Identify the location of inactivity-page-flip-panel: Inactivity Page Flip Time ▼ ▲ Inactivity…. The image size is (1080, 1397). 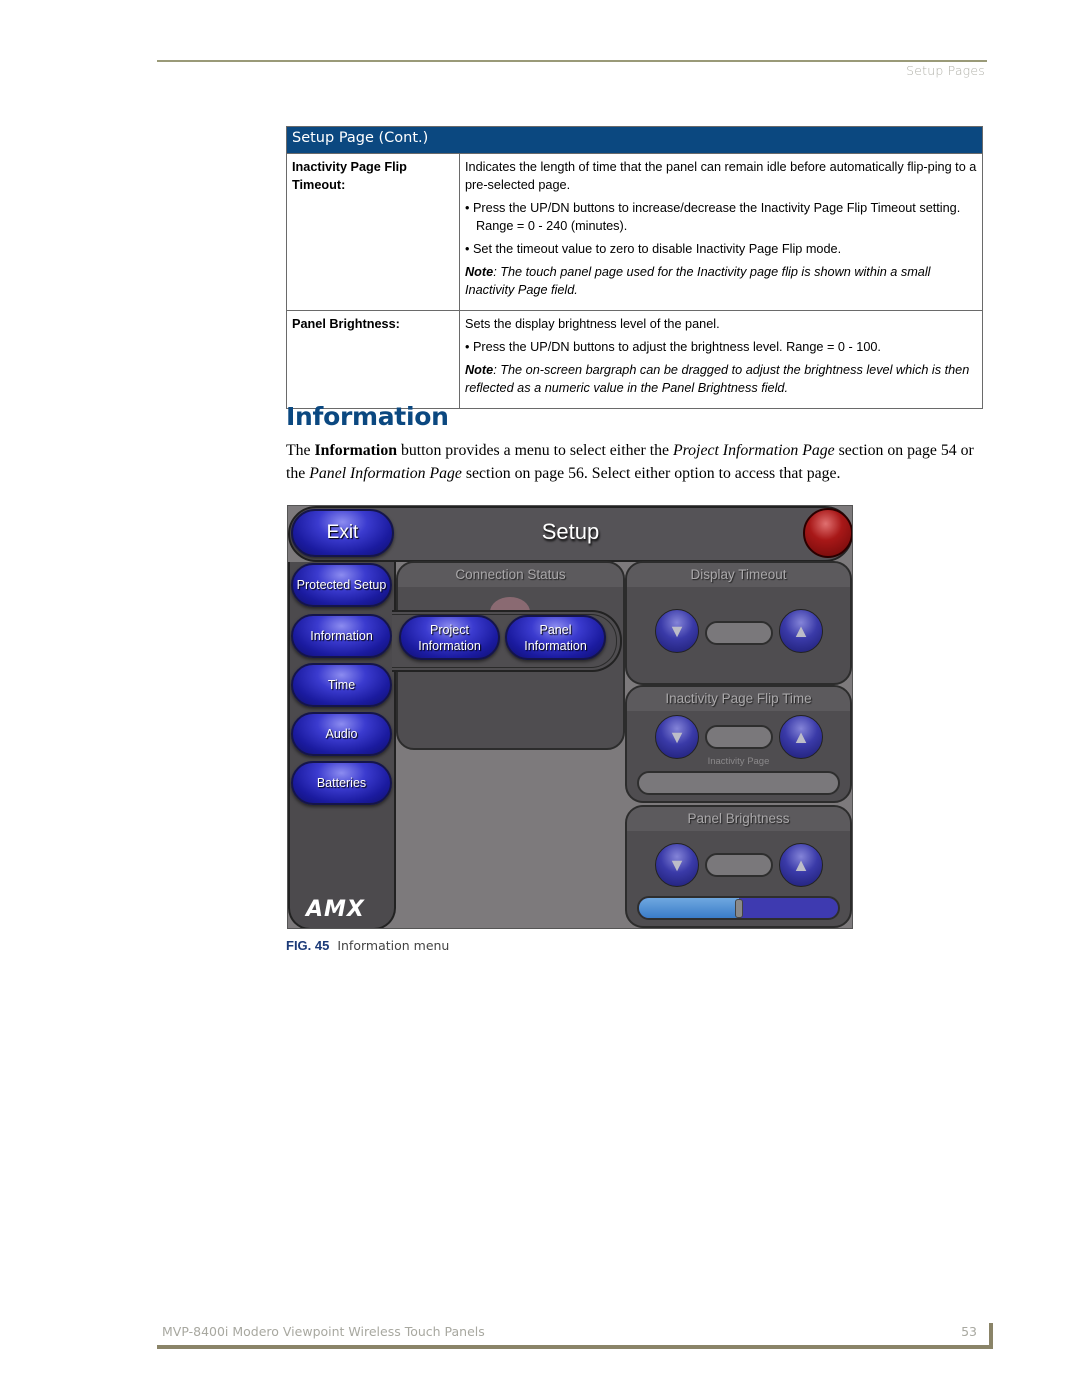
(738, 744).